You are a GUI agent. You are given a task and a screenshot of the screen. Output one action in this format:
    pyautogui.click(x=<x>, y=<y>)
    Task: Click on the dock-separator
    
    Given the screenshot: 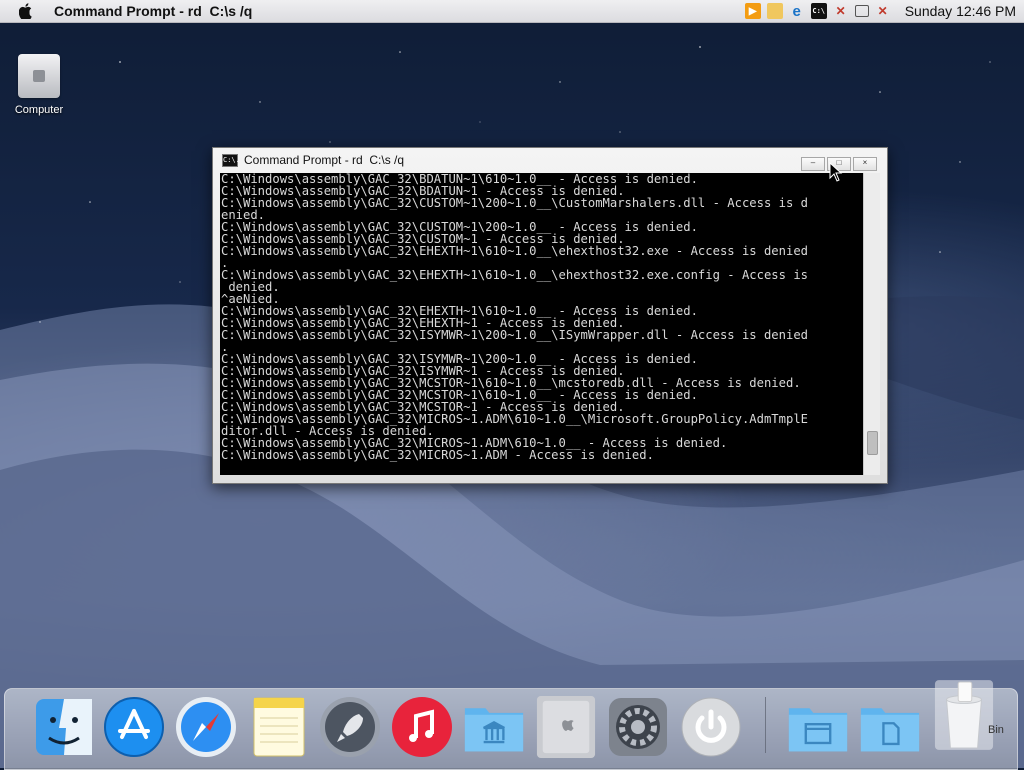 What is the action you would take?
    pyautogui.click(x=765, y=725)
    